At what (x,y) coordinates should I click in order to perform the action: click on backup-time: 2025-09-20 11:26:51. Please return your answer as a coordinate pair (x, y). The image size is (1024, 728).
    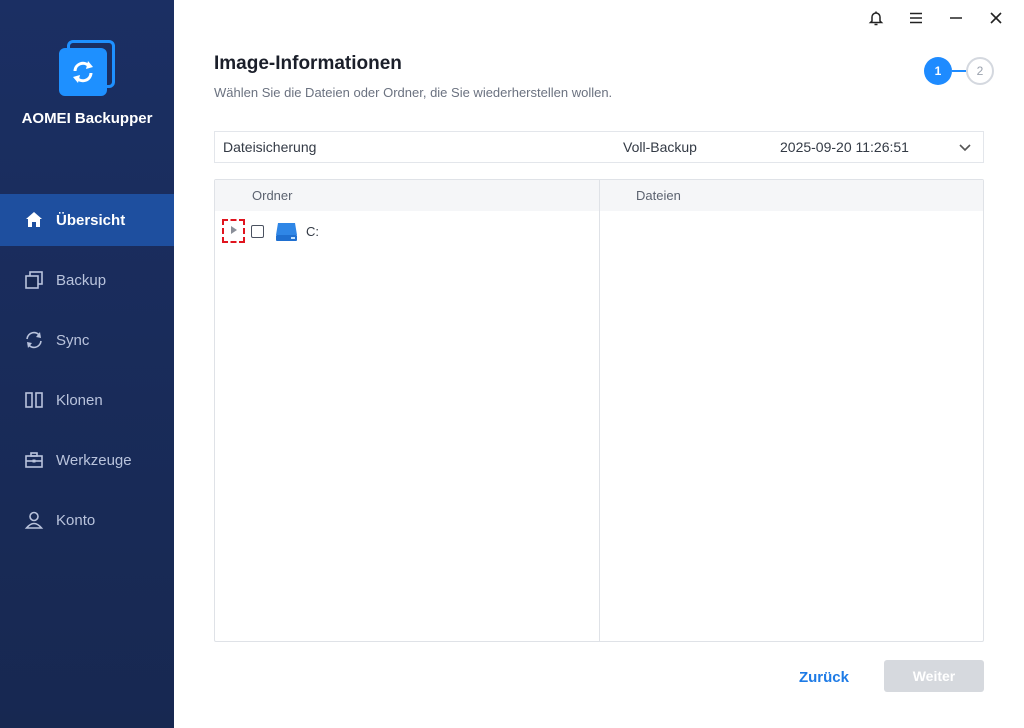
    Looking at the image, I should click on (844, 147).